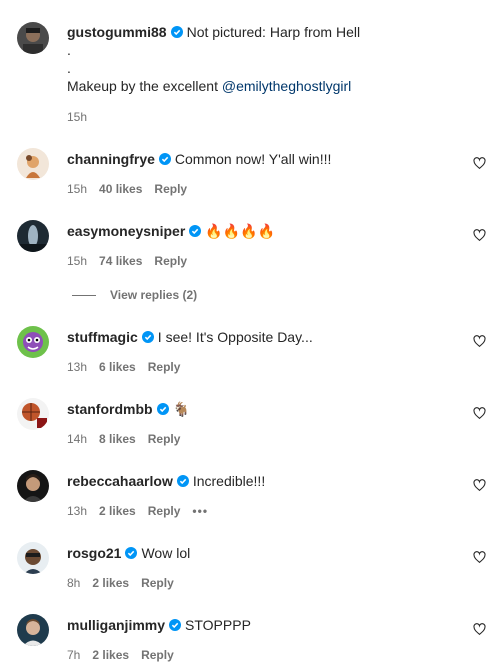  I want to click on comment-text: 🔥🔥🔥🔥, so click(240, 232).